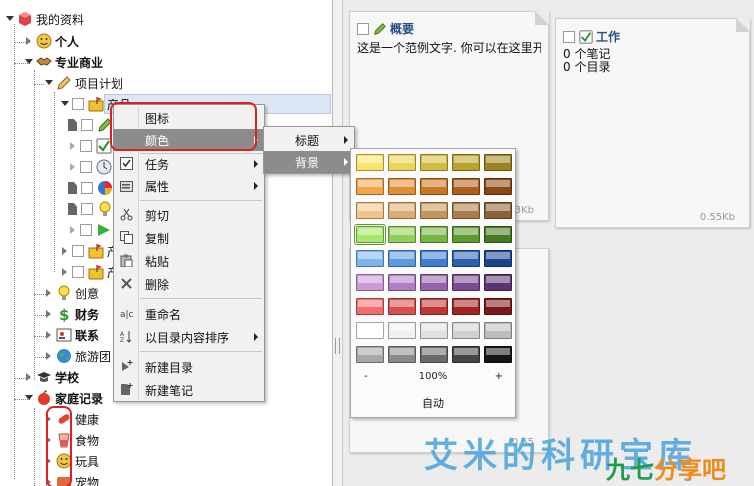 This screenshot has width=754, height=486. What do you see at coordinates (338, 243) in the screenshot?
I see `pane-splitter` at bounding box center [338, 243].